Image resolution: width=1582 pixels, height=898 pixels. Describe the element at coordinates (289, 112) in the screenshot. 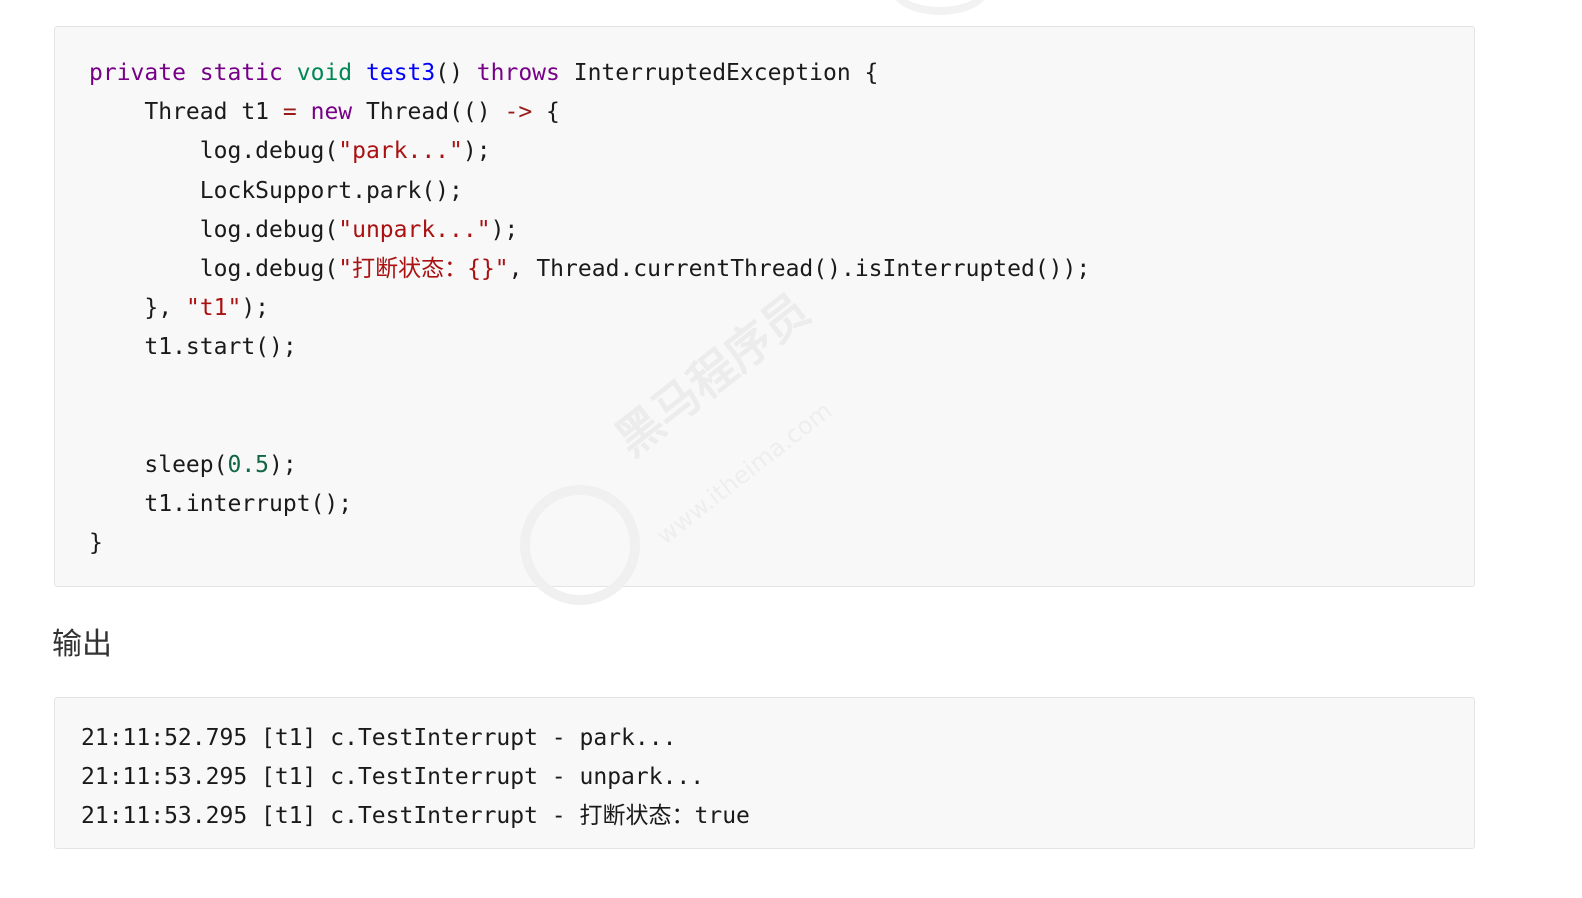

I see `code-token: =` at that location.